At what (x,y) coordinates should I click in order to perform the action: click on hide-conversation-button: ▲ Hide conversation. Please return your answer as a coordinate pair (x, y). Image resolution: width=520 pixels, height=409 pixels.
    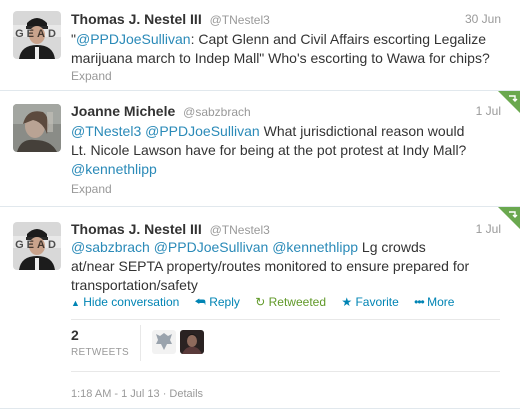
    Looking at the image, I should click on (125, 302).